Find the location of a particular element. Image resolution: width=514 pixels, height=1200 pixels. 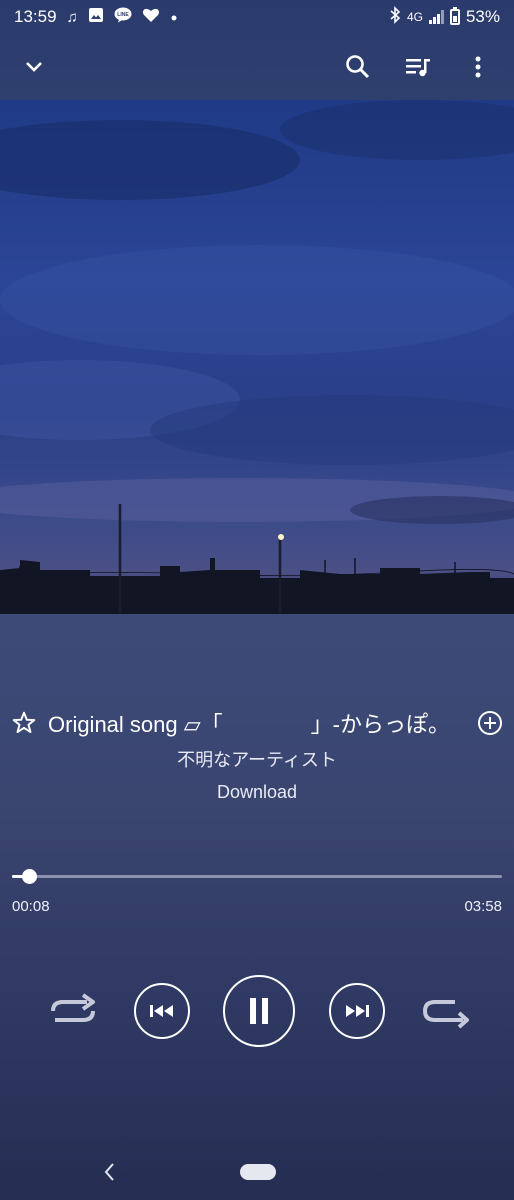

player-top-bar is located at coordinates (257, 67).